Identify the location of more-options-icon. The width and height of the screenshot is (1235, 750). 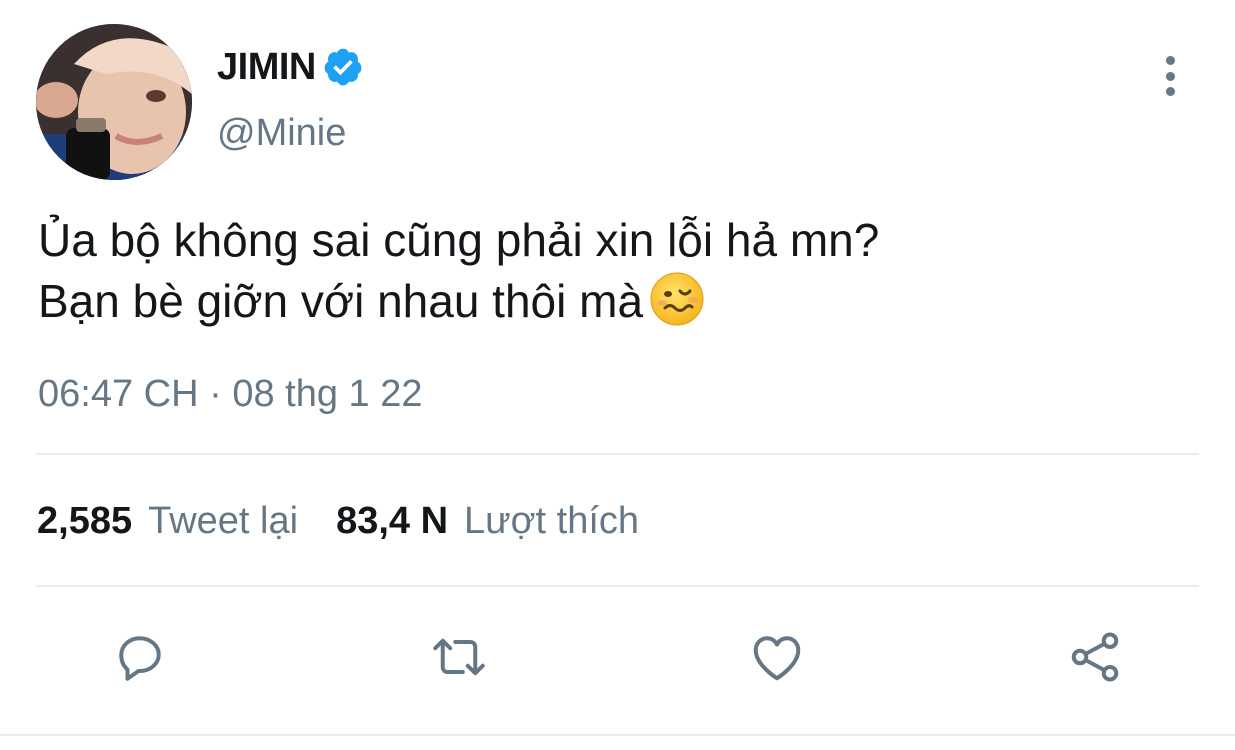
(1170, 76).